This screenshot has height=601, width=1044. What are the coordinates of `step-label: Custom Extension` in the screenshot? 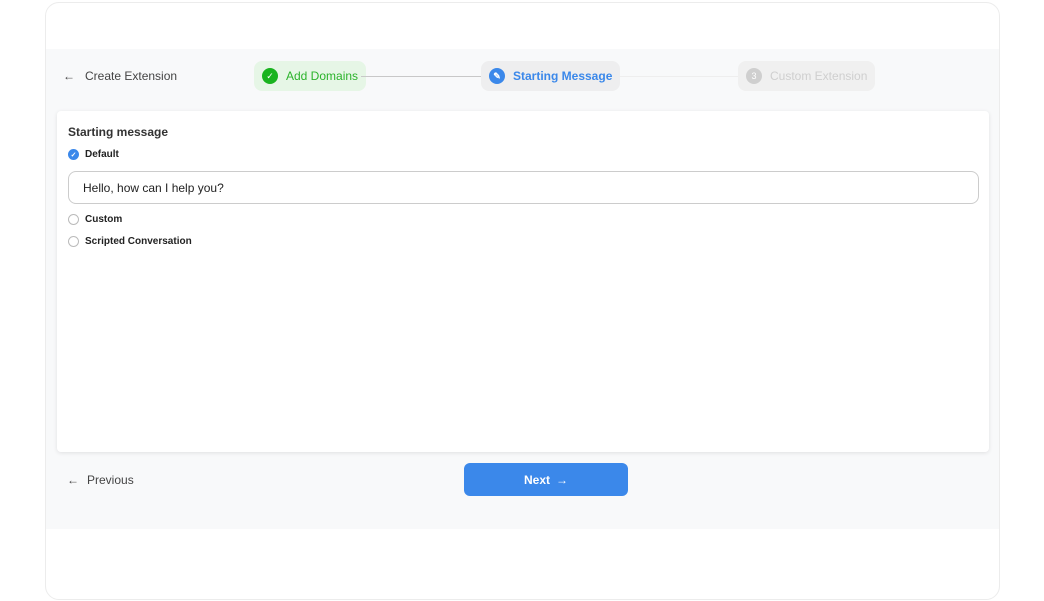 It's located at (819, 76).